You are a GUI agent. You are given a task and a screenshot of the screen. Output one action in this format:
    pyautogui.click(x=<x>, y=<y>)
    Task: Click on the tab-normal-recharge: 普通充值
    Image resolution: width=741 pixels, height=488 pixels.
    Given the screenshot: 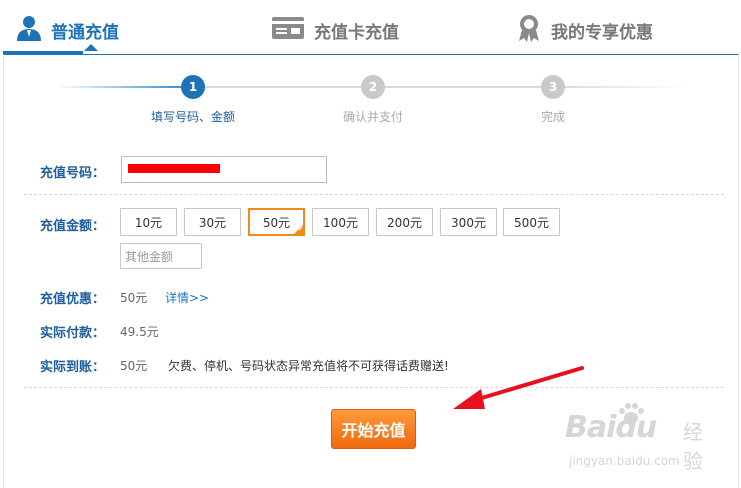 What is the action you would take?
    pyautogui.click(x=68, y=30)
    